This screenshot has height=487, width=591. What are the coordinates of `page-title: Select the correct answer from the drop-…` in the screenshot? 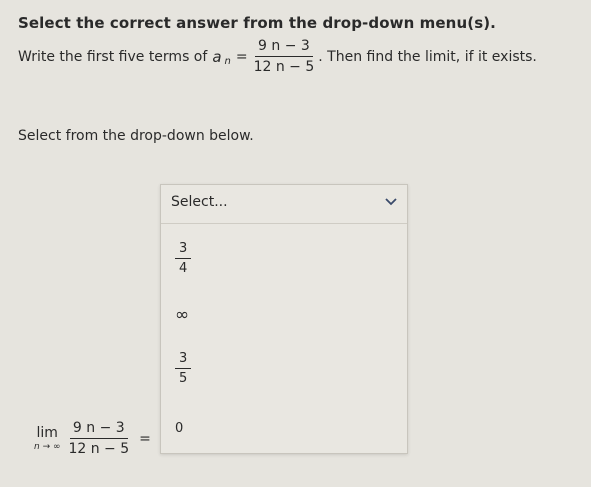 It's located at (257, 23).